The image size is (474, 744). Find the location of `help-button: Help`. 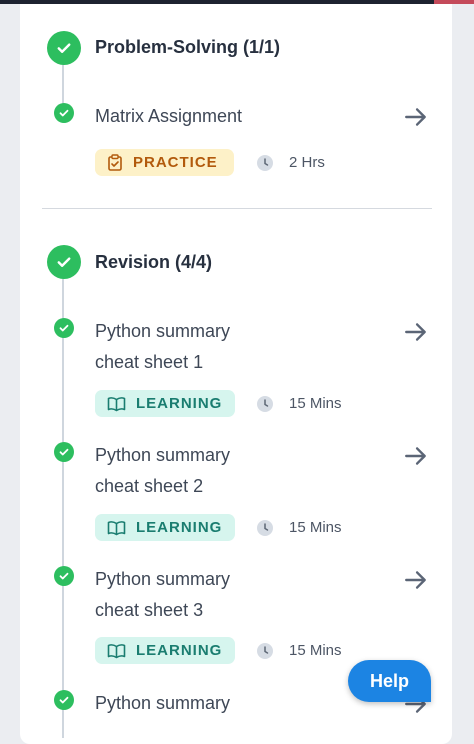

help-button: Help is located at coordinates (389, 681).